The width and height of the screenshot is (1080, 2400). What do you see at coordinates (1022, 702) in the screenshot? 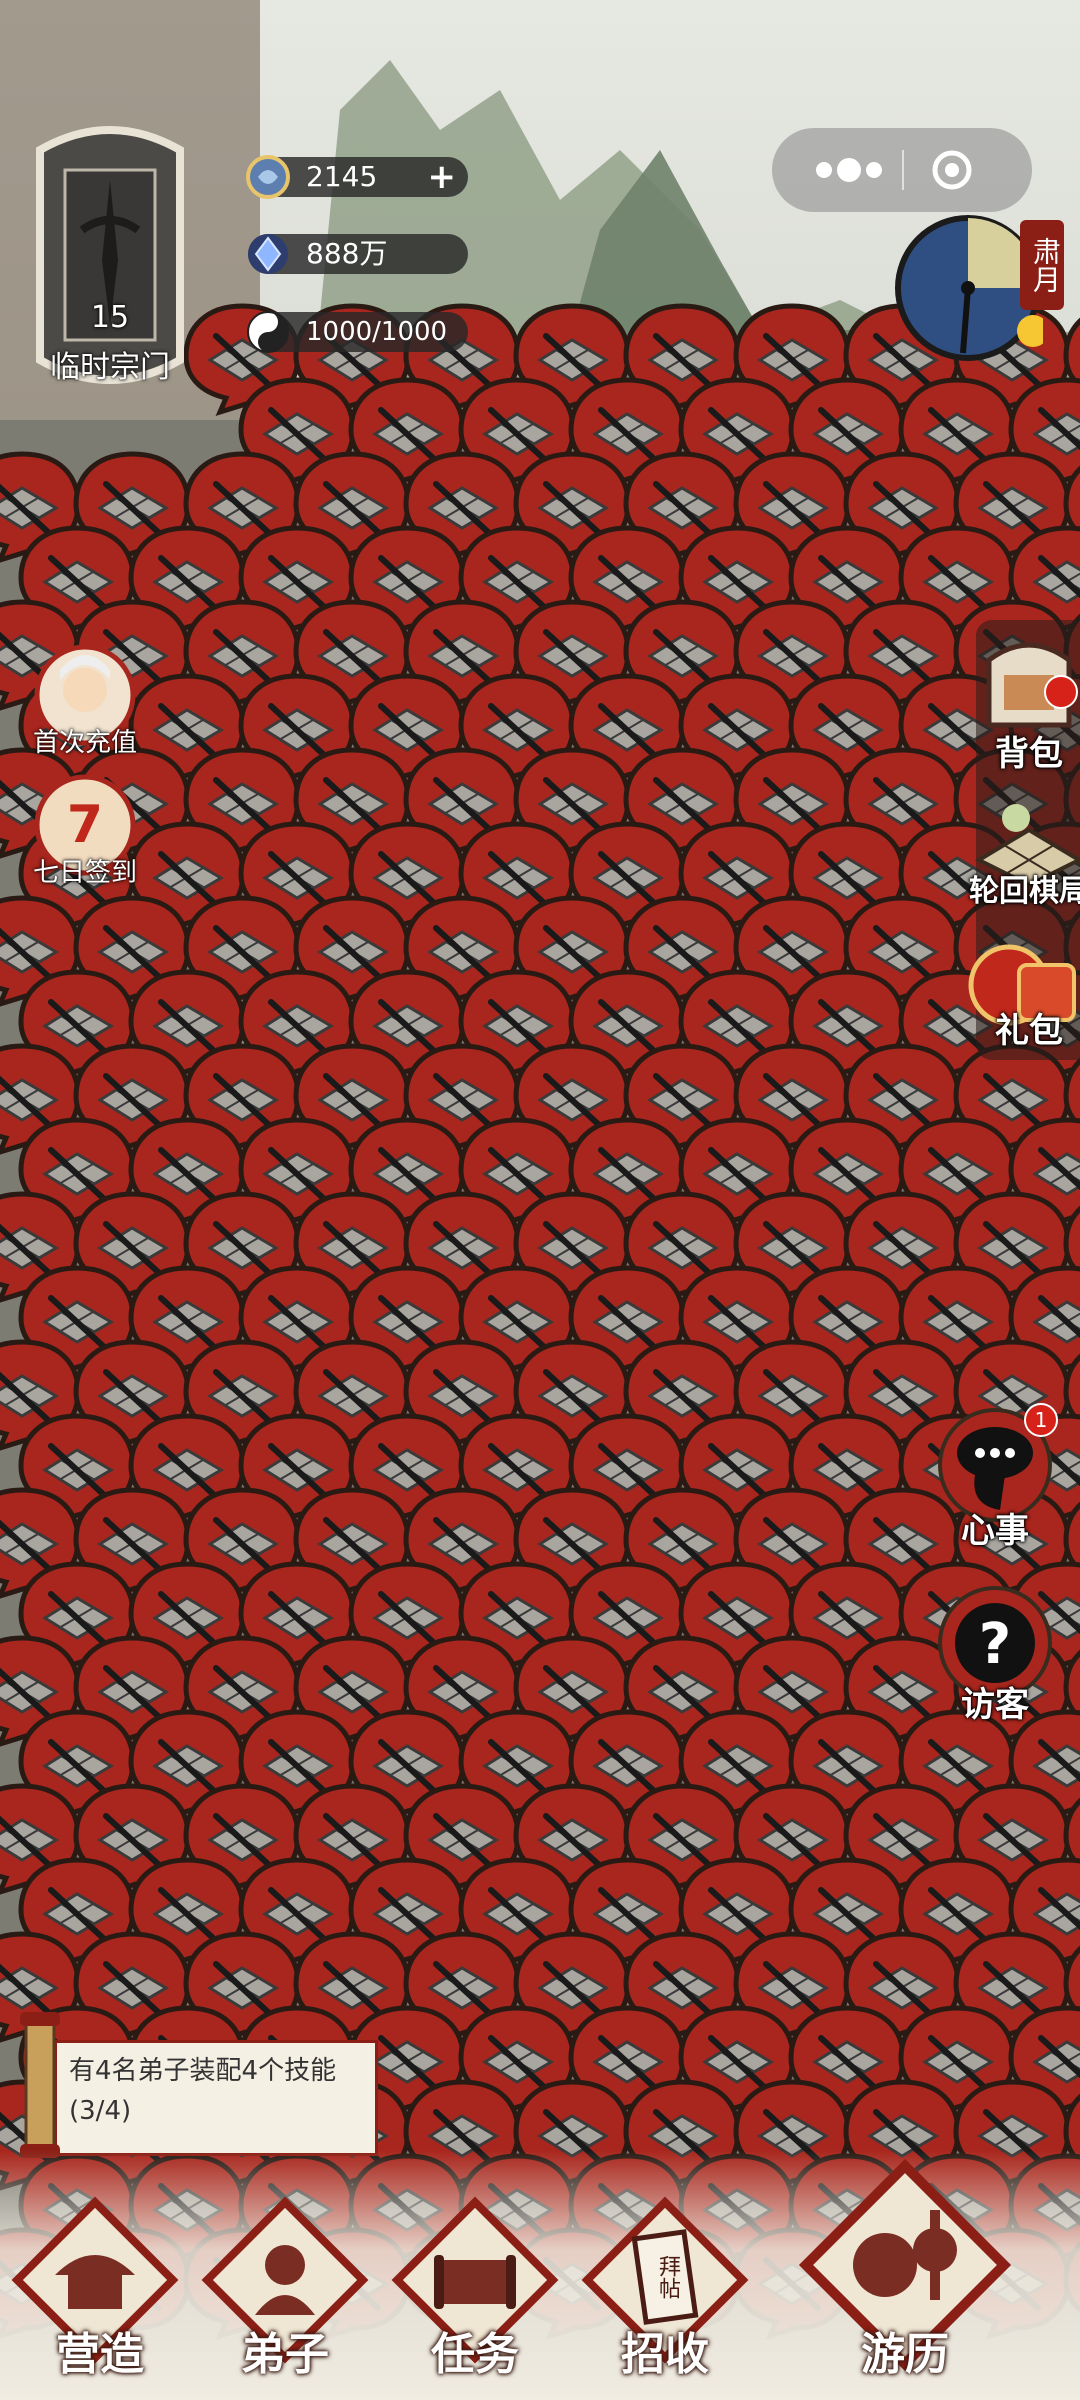
I see `backpack-button: 背包` at bounding box center [1022, 702].